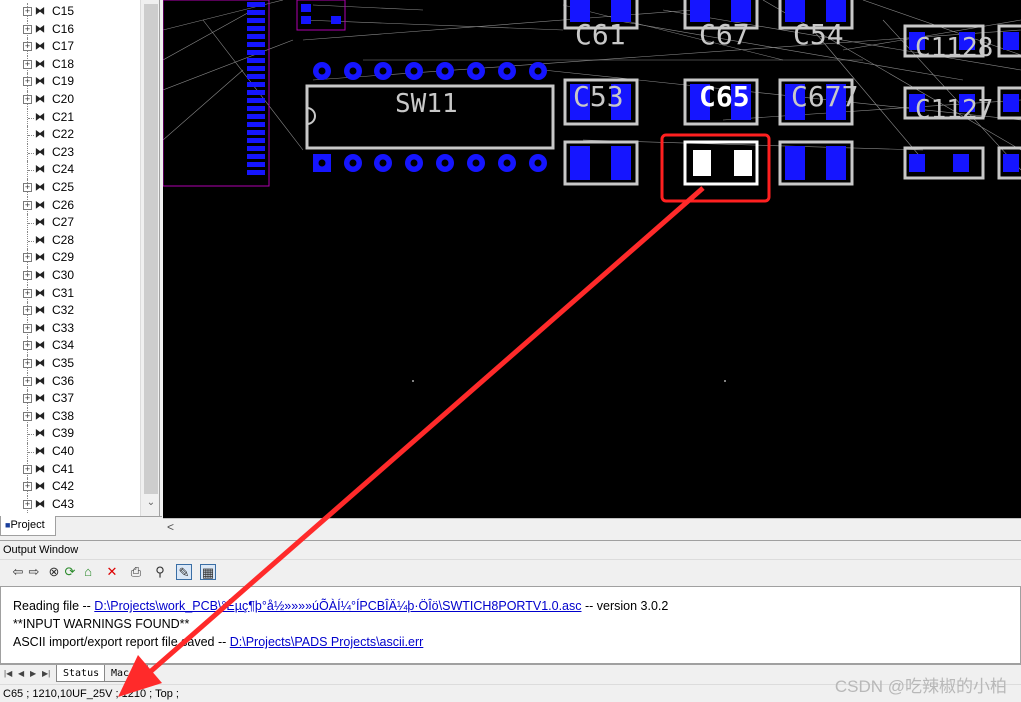 This screenshot has width=1021, height=702. I want to click on tree-item-c39: ⧓ C39, so click(70, 434).